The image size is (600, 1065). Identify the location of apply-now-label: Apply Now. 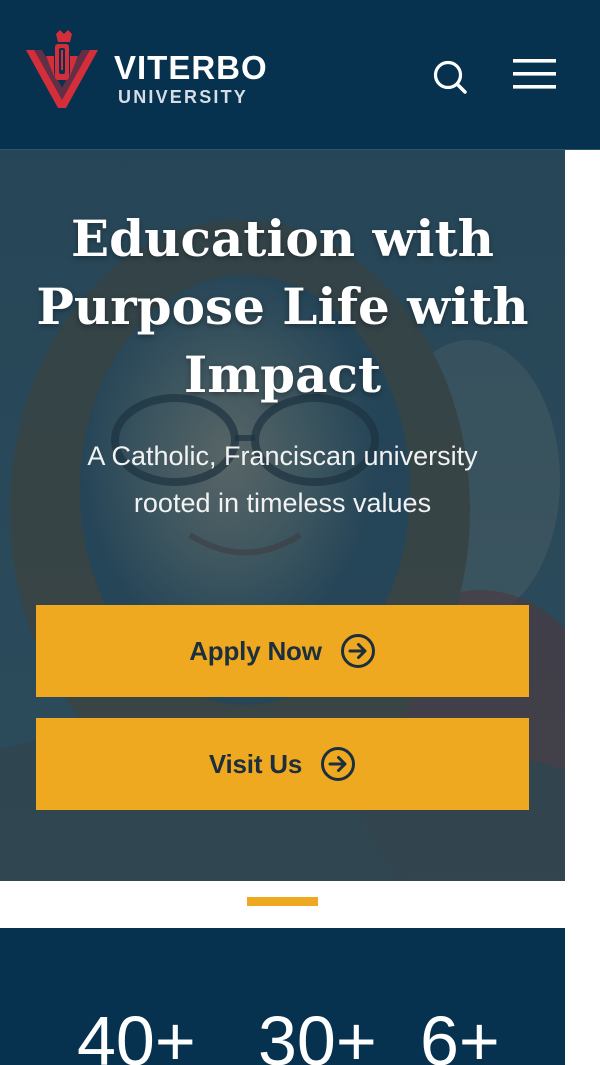
(255, 650).